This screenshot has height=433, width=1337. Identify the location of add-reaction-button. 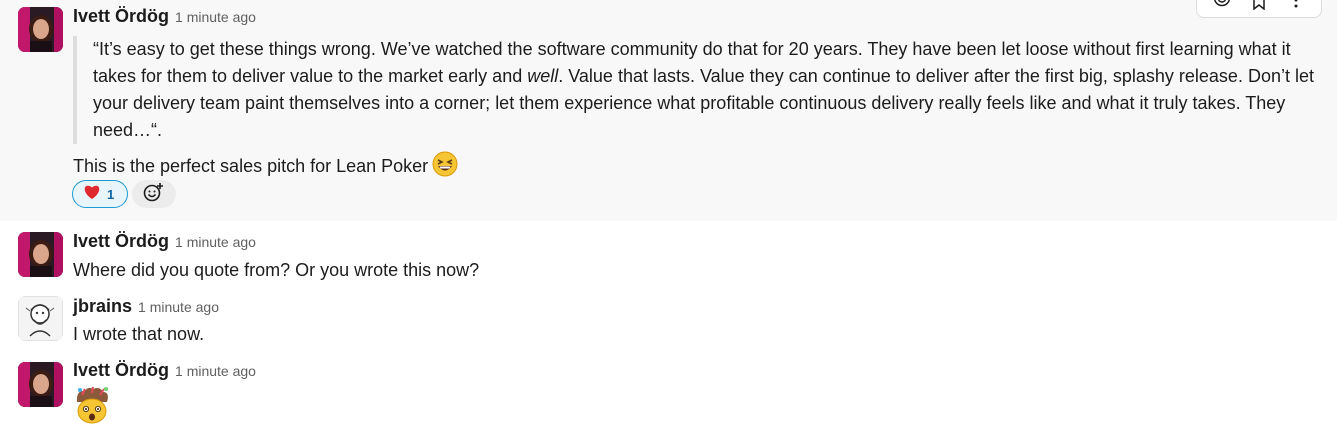
(154, 194).